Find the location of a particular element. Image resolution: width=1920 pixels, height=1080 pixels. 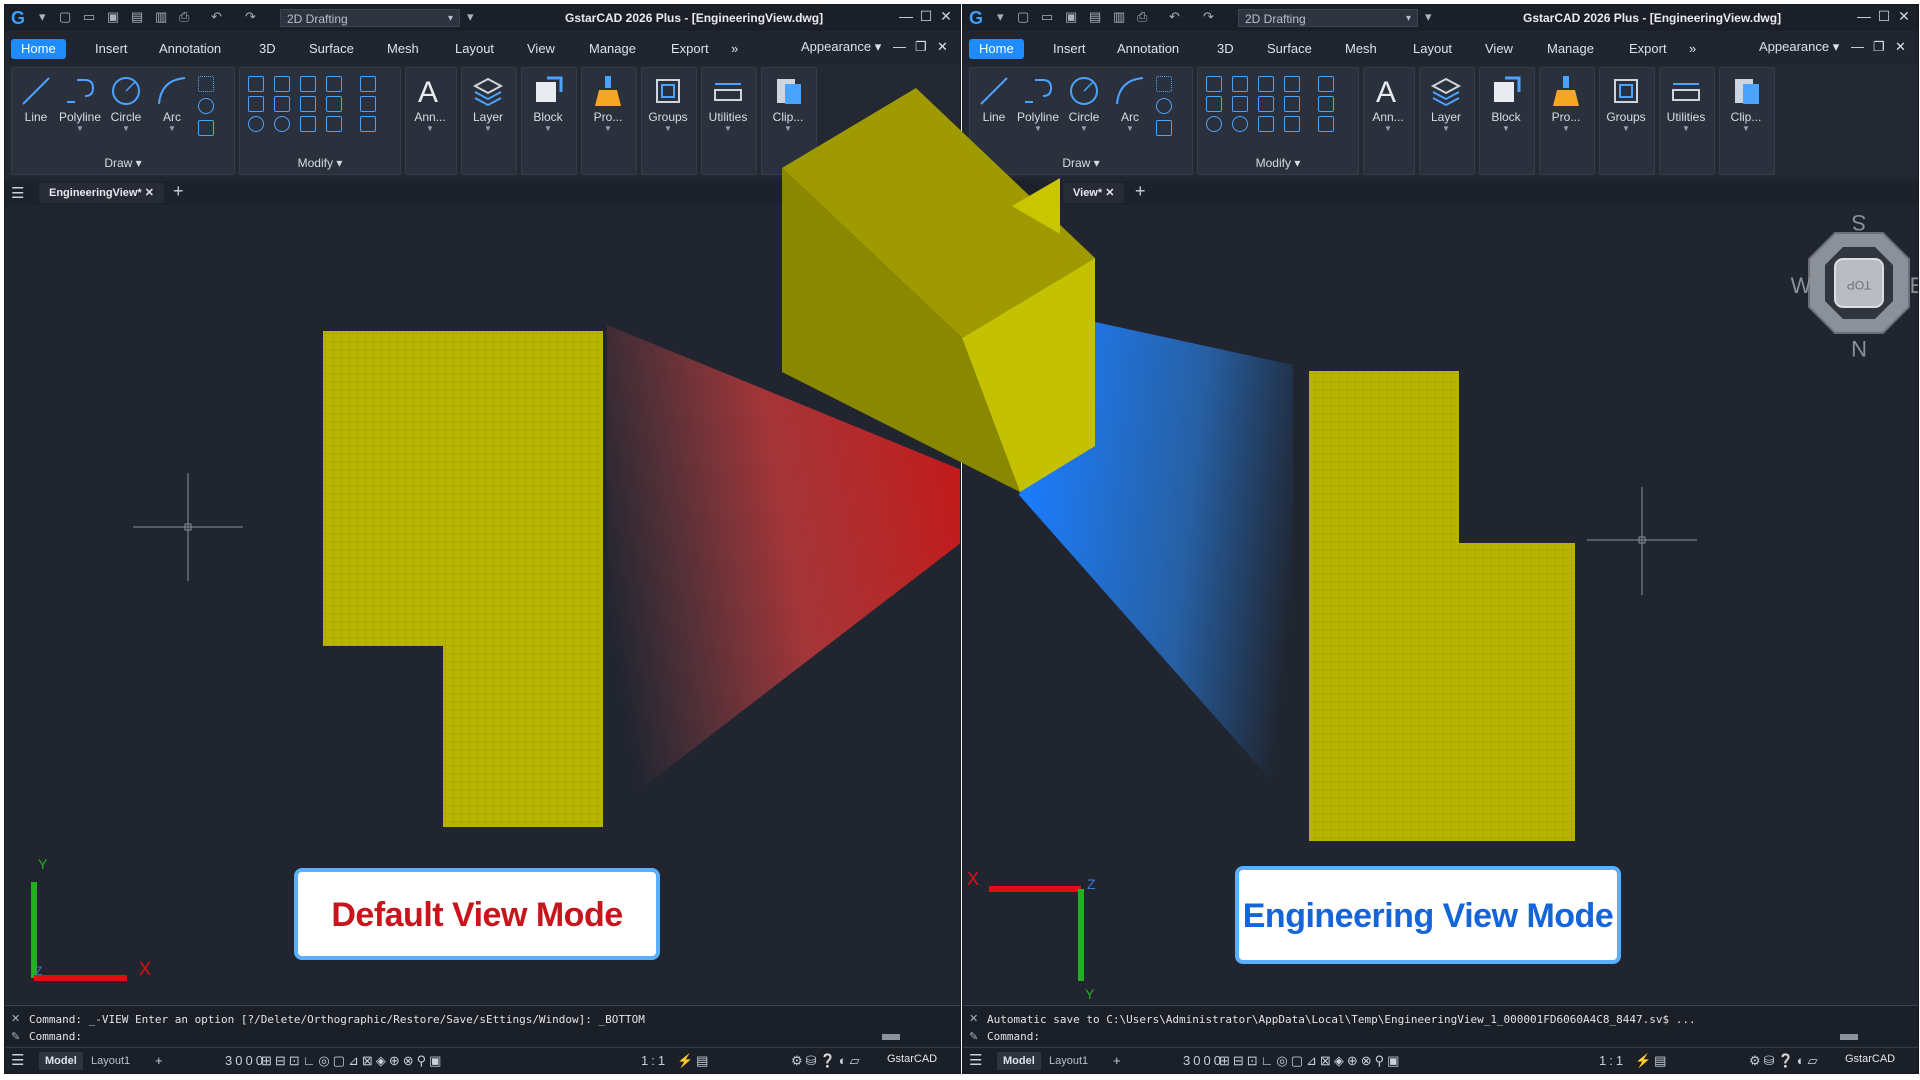

redo-icon: ↷ is located at coordinates (250, 17).